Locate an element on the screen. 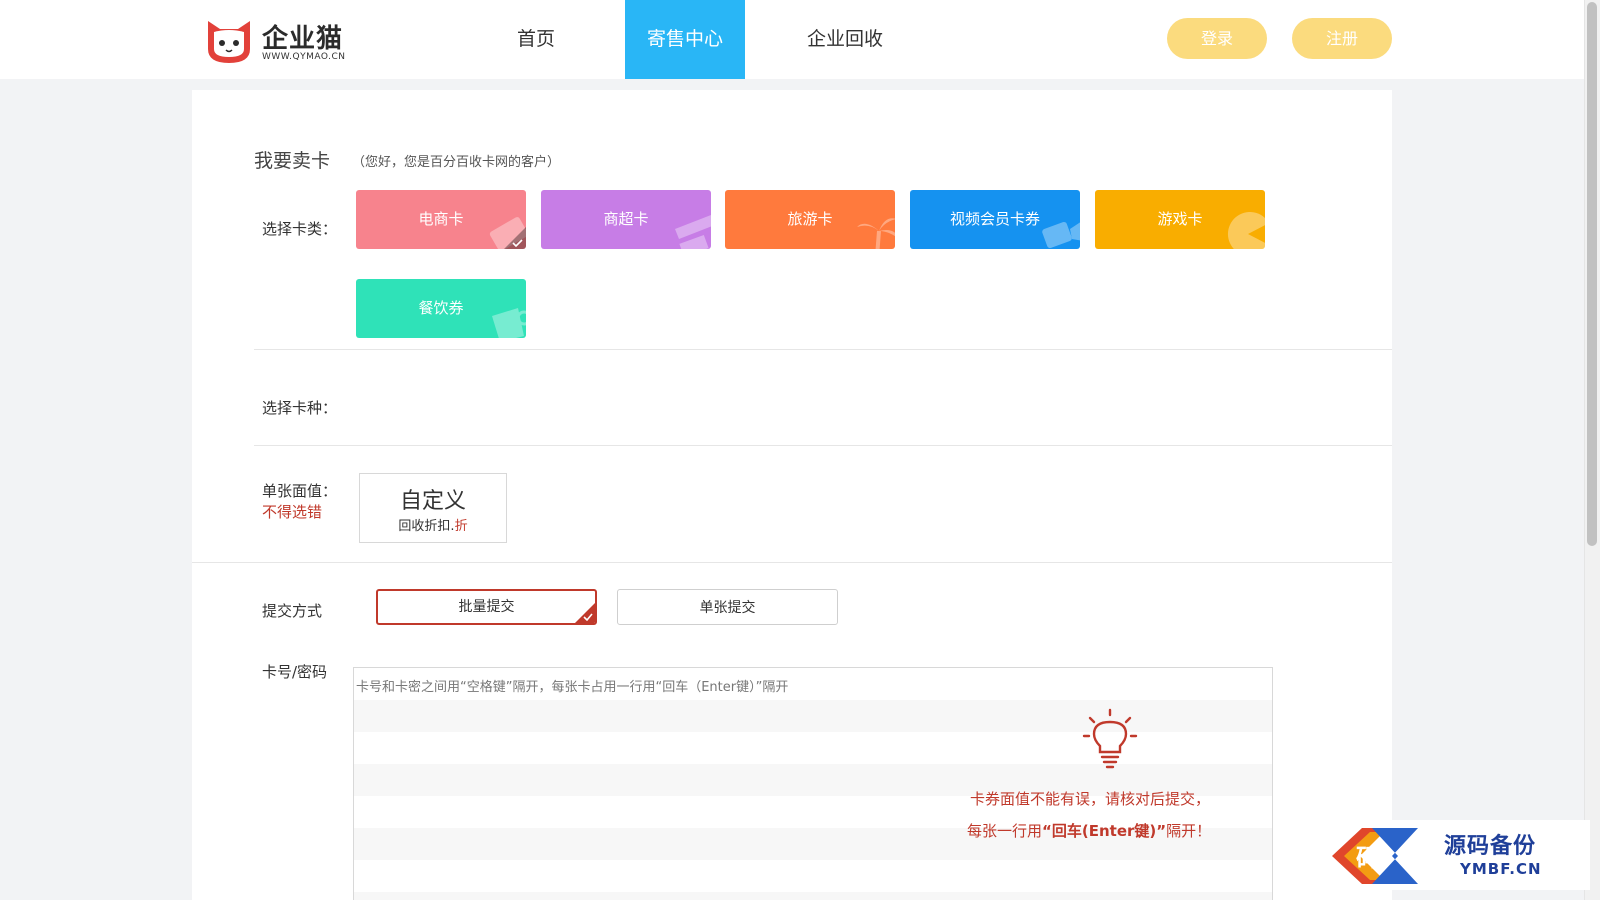 The image size is (1600, 900). nav-enterprise-recycle: 企业回收 is located at coordinates (845, 39).